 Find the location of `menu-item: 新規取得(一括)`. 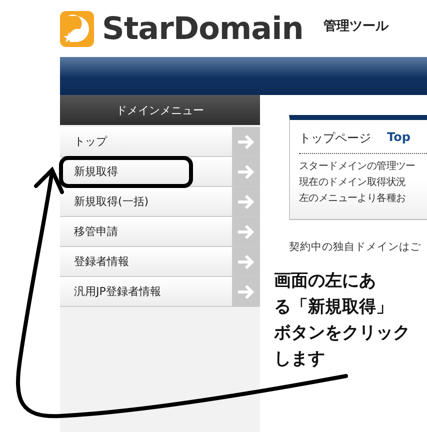

menu-item: 新規取得(一括) is located at coordinates (160, 202).